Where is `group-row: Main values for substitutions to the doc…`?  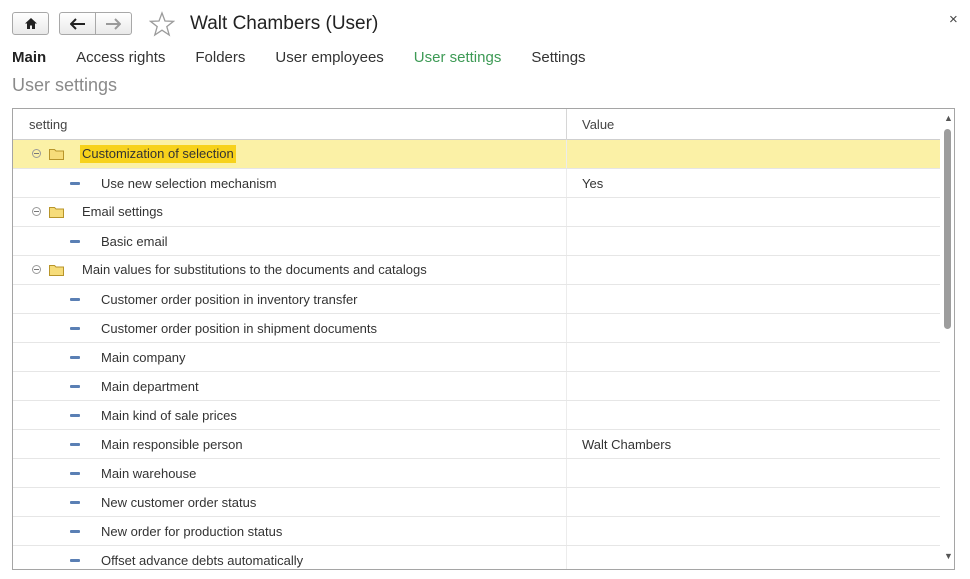 group-row: Main values for substitutions to the doc… is located at coordinates (476, 270).